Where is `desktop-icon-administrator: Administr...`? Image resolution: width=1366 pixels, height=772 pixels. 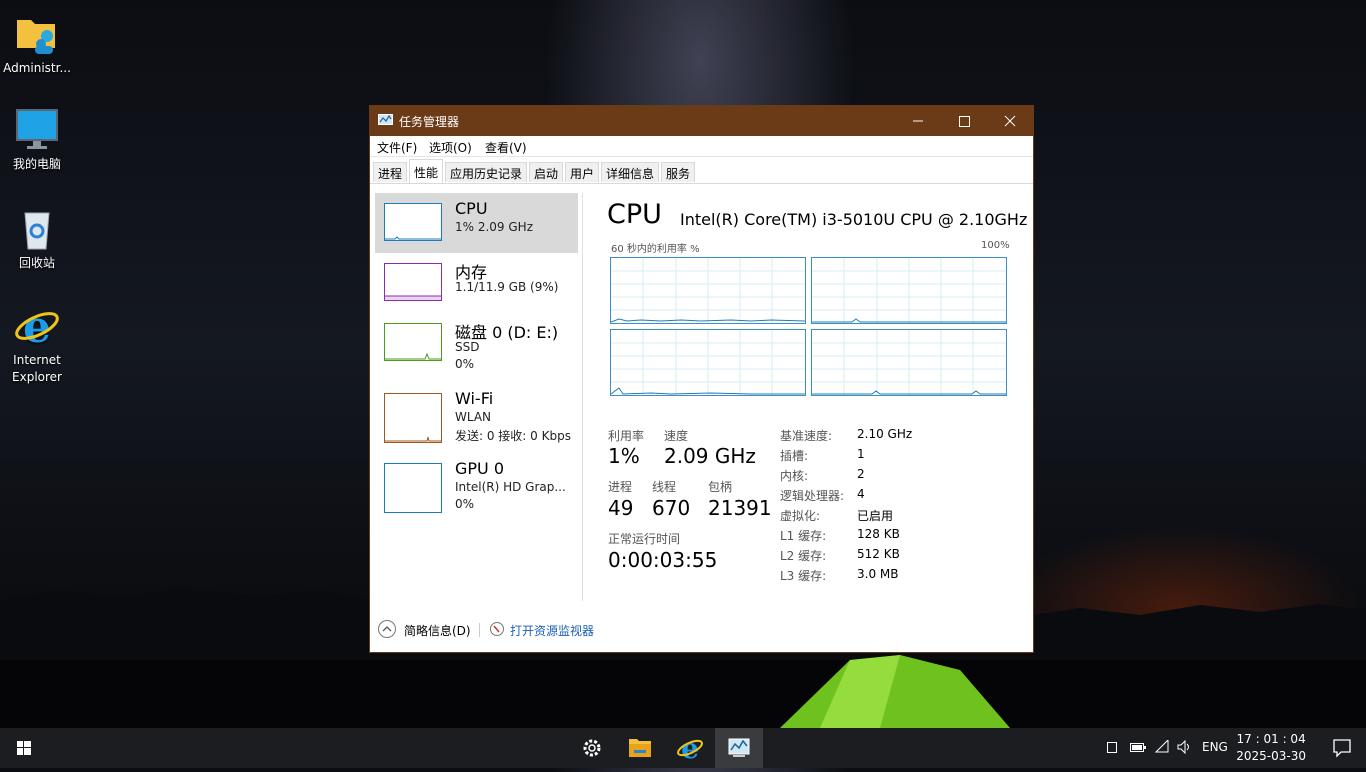
desktop-icon-administrator: Administr... is located at coordinates (37, 43).